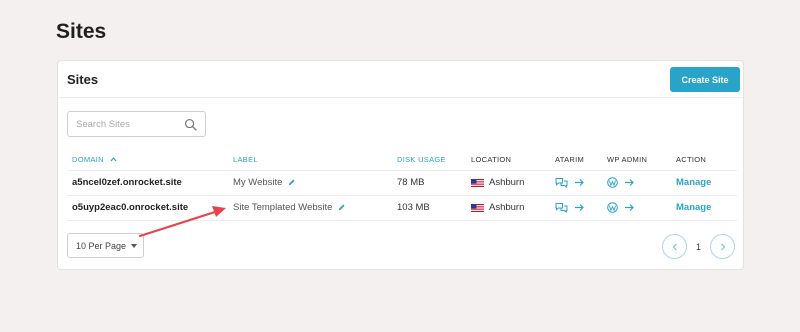 This screenshot has height=332, width=800. Describe the element at coordinates (130, 124) in the screenshot. I see `search-input` at that location.